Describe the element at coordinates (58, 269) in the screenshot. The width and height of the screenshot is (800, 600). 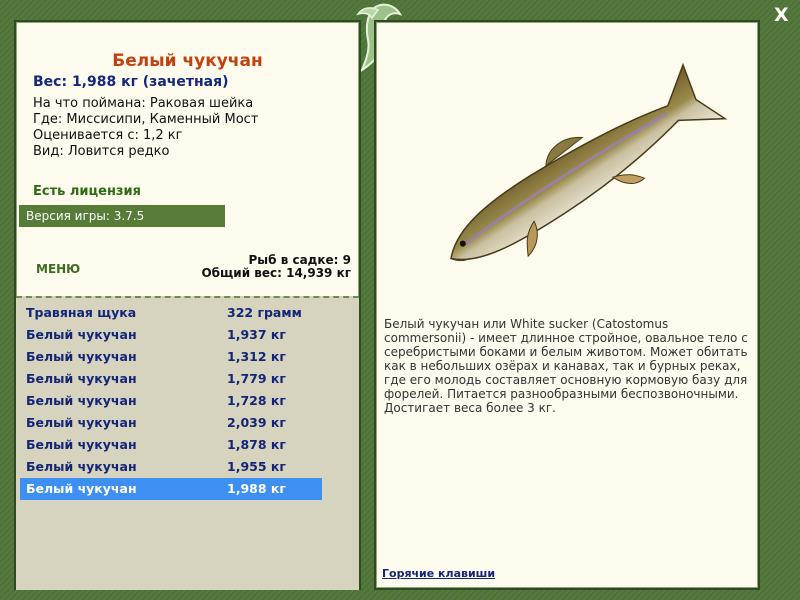
I see `menu-button: МЕНЮ` at that location.